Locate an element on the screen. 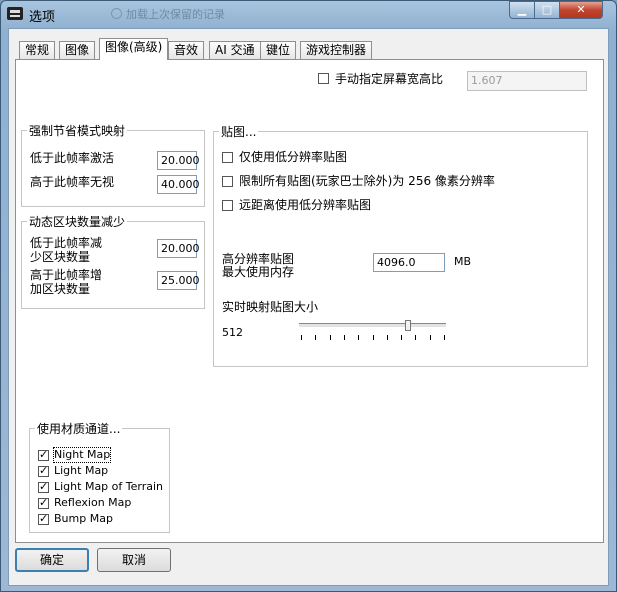  lod-group-title: 强制节省模式映射 is located at coordinates (77, 130).